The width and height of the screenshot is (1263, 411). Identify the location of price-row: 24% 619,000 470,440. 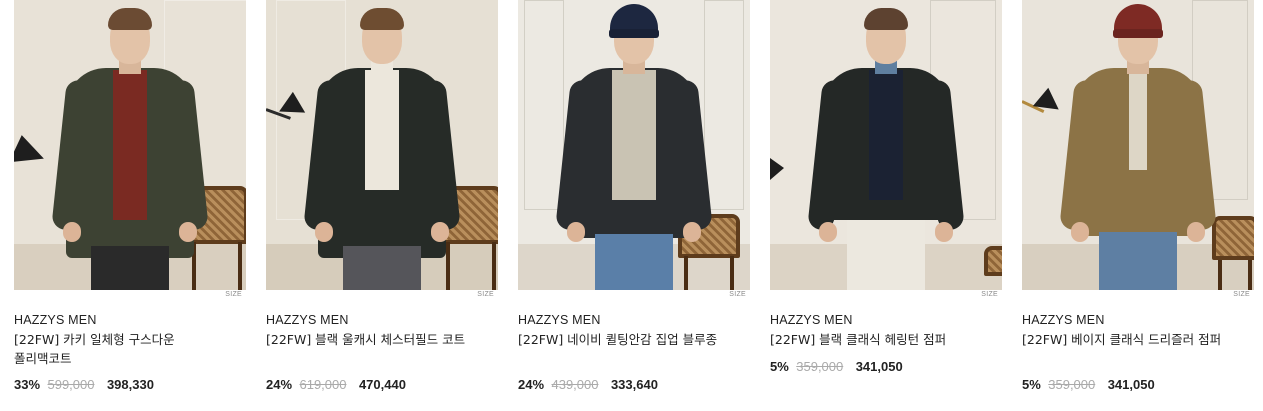
(336, 385).